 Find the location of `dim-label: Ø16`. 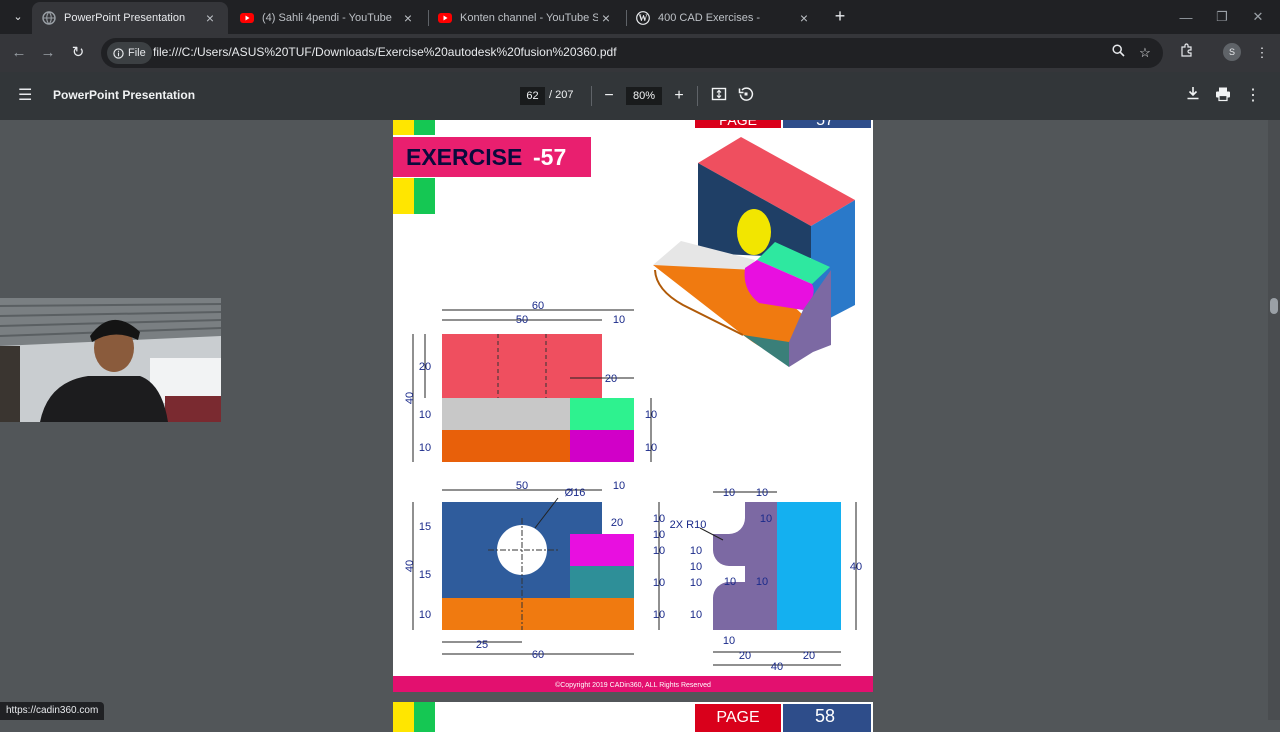

dim-label: Ø16 is located at coordinates (575, 493).